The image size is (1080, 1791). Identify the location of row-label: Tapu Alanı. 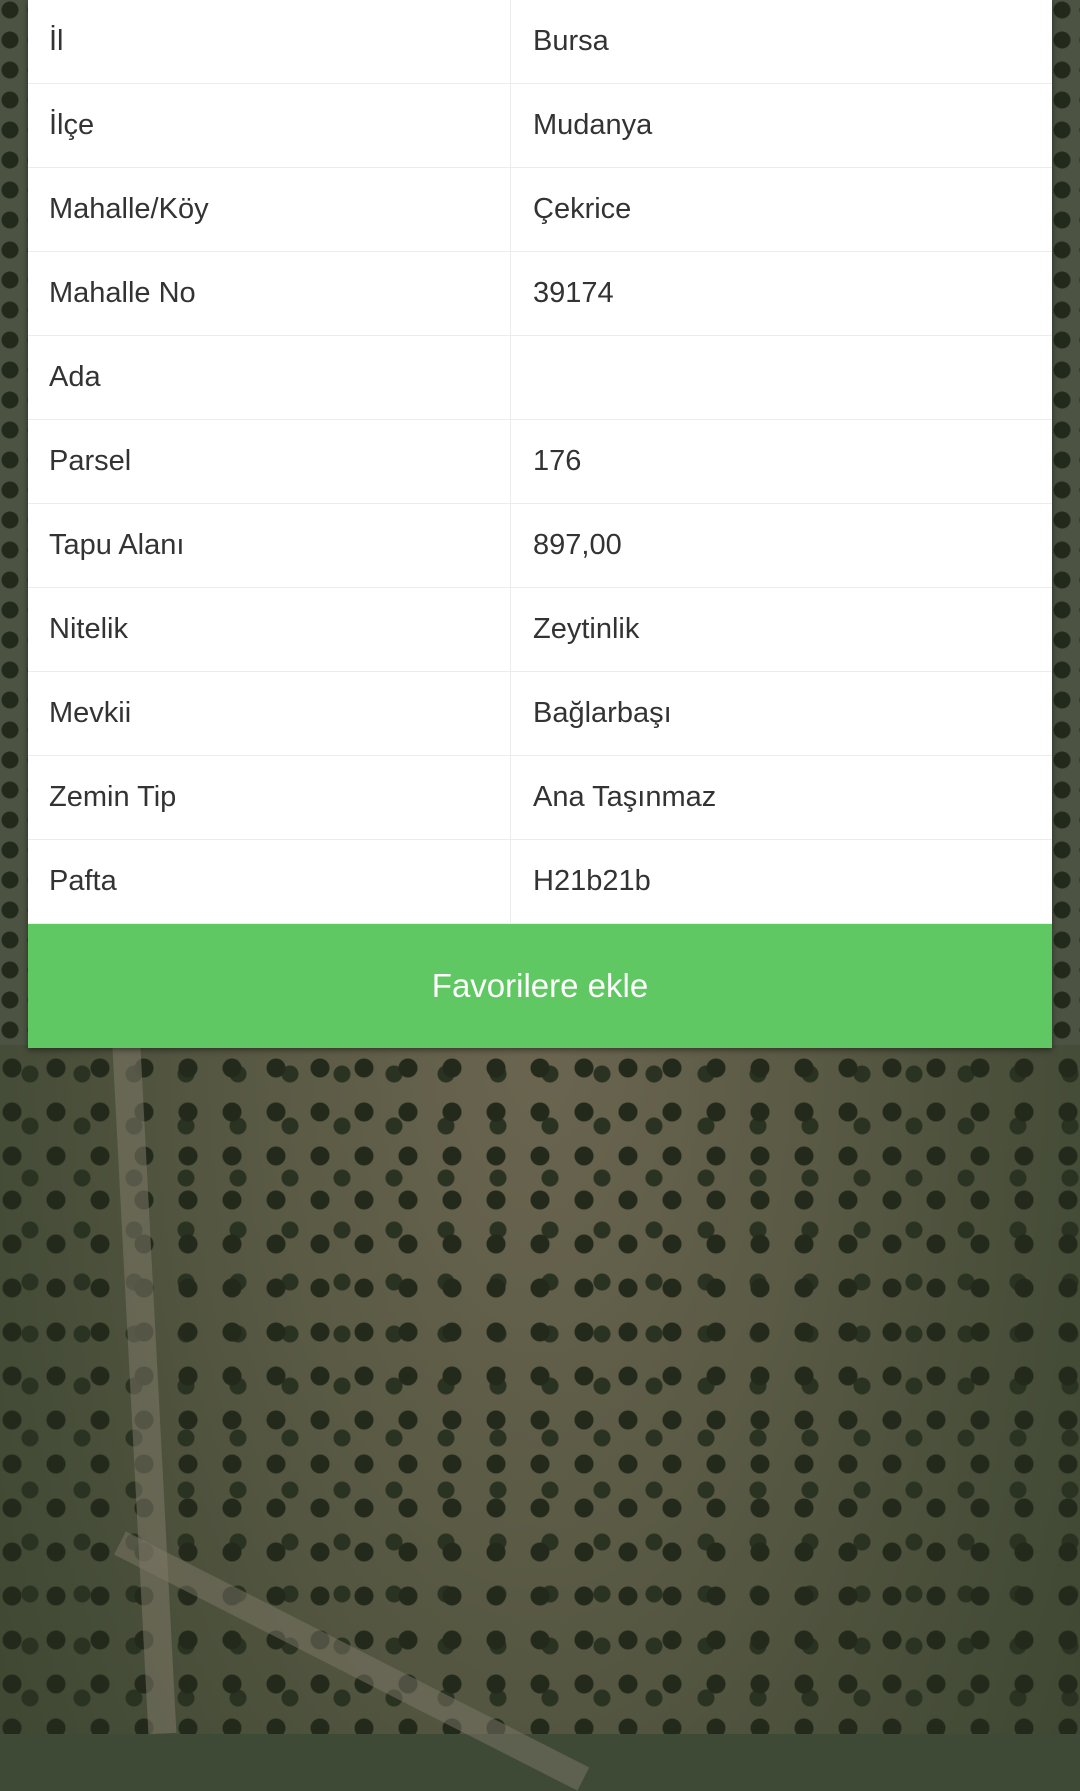
(269, 545).